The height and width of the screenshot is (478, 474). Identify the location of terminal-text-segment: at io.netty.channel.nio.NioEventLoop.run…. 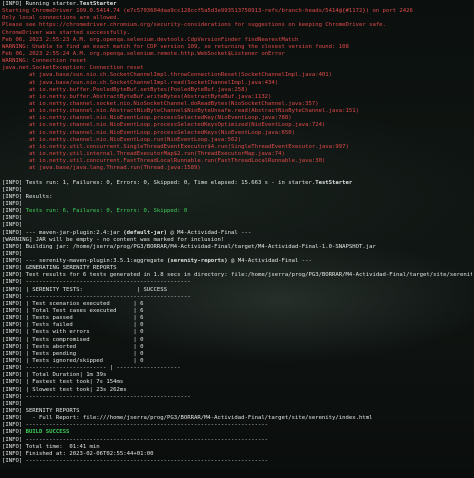
(122, 139).